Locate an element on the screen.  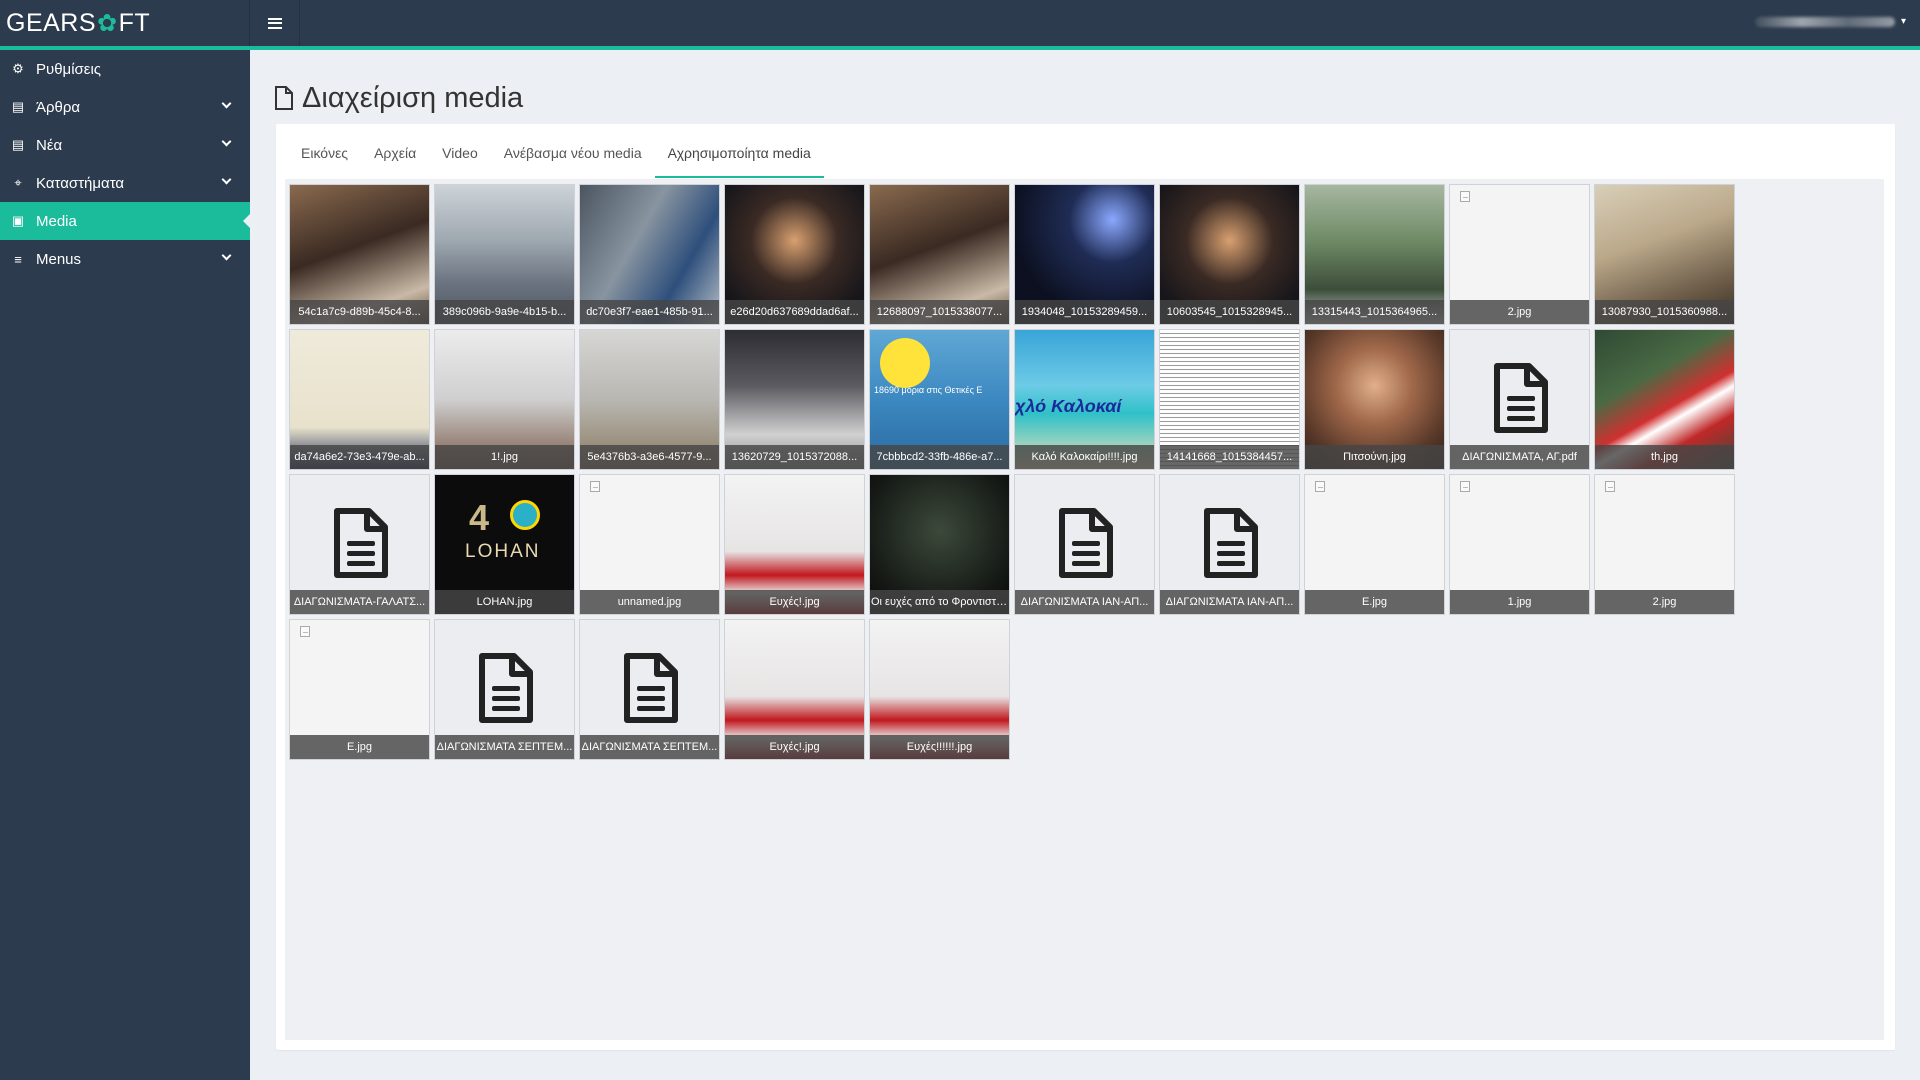
tab-4: Αχρησιμοποίητα media is located at coordinates (739, 151).